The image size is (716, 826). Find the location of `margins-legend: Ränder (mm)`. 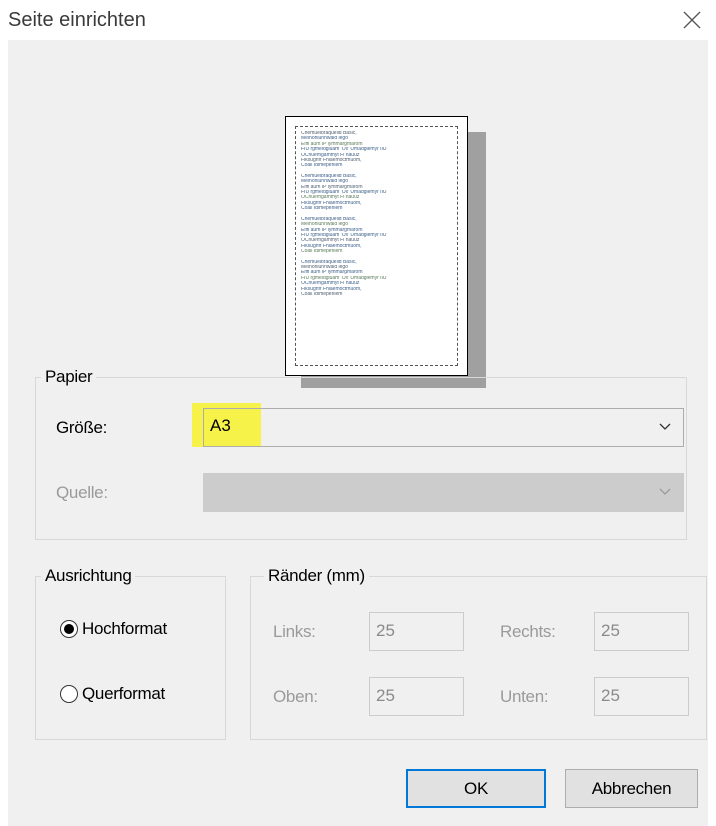

margins-legend: Ränder (mm) is located at coordinates (316, 576).